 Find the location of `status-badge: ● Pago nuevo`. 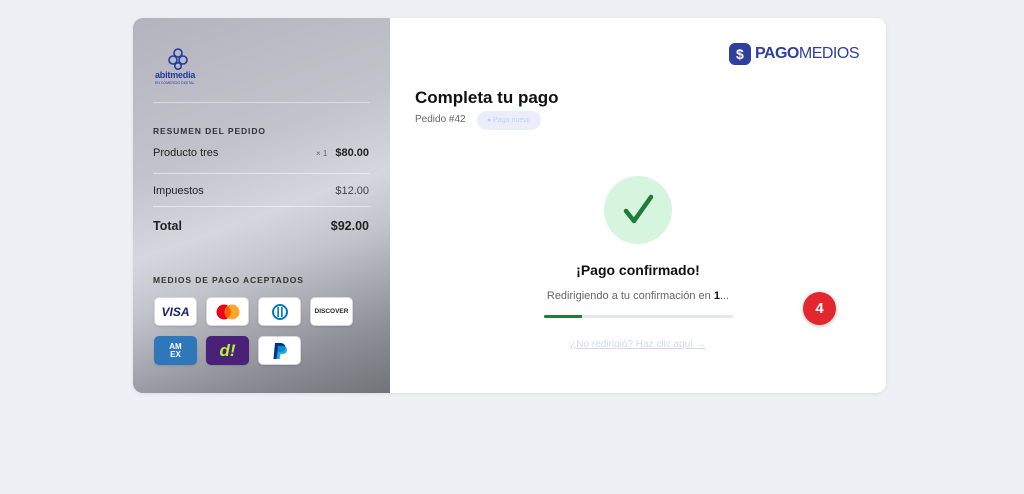

status-badge: ● Pago nuevo is located at coordinates (509, 120).